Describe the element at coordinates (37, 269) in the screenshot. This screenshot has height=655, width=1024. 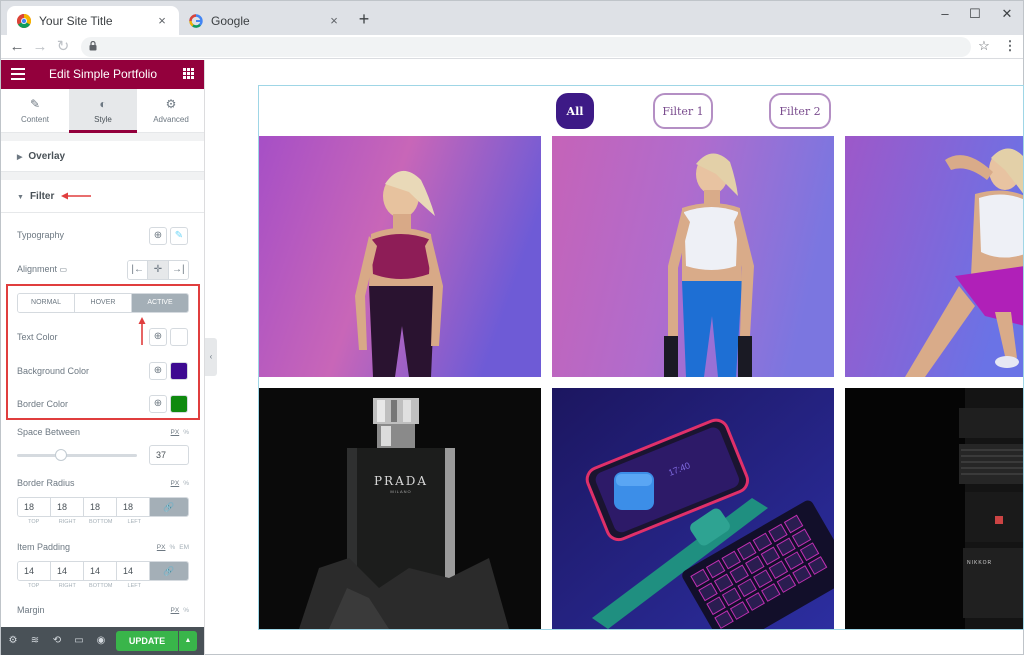
I see `alignment-text: Alignment` at that location.